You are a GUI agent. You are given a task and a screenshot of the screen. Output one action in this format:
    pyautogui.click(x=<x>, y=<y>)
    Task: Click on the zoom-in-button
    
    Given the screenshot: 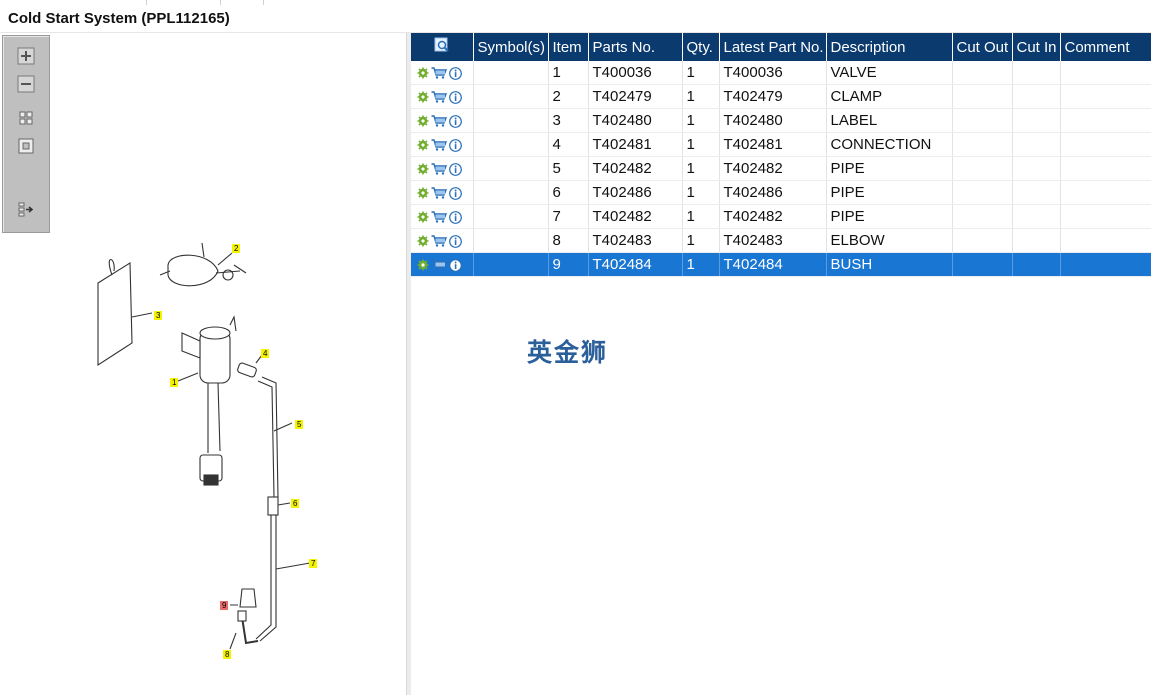 What is the action you would take?
    pyautogui.click(x=26, y=56)
    